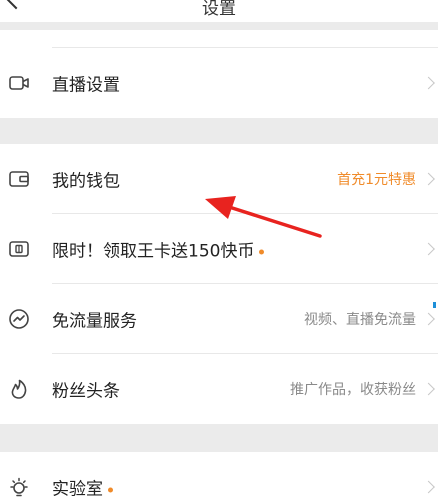  What do you see at coordinates (86, 85) in the screenshot?
I see `settings-item-label: 直播设置` at bounding box center [86, 85].